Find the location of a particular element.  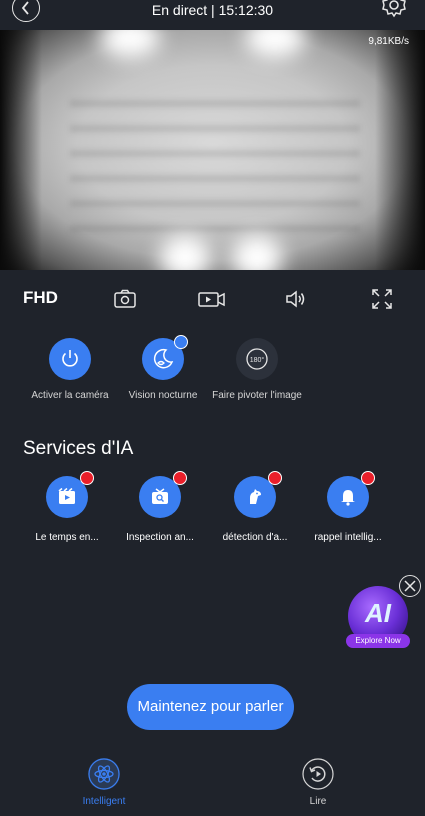

explore-now-button: Explore Now is located at coordinates (378, 641).